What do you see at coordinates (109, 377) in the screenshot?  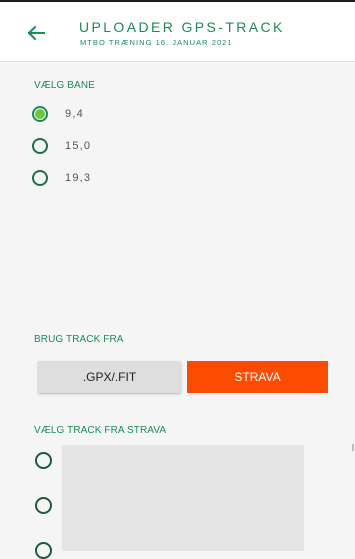 I see `gpx-fit-button: .GPX/.FIT` at bounding box center [109, 377].